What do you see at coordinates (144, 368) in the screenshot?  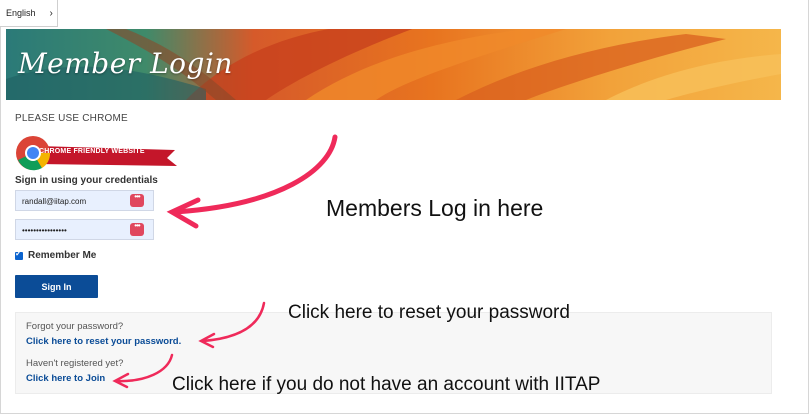 I see `arrow-join` at bounding box center [144, 368].